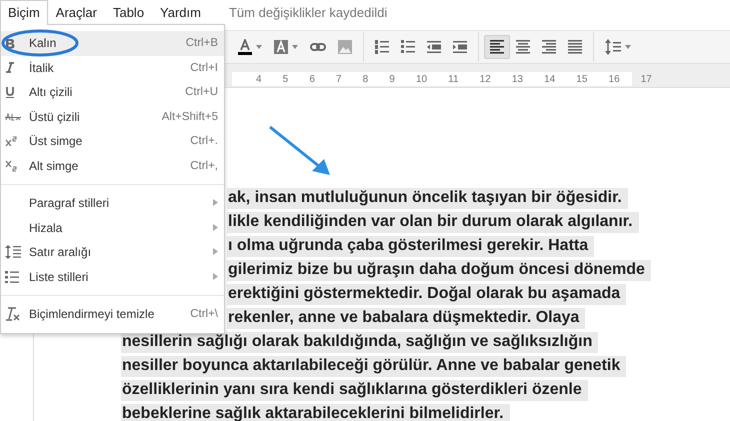 This screenshot has height=421, width=730. Describe the element at coordinates (10, 68) in the screenshot. I see `italic-icon` at that location.